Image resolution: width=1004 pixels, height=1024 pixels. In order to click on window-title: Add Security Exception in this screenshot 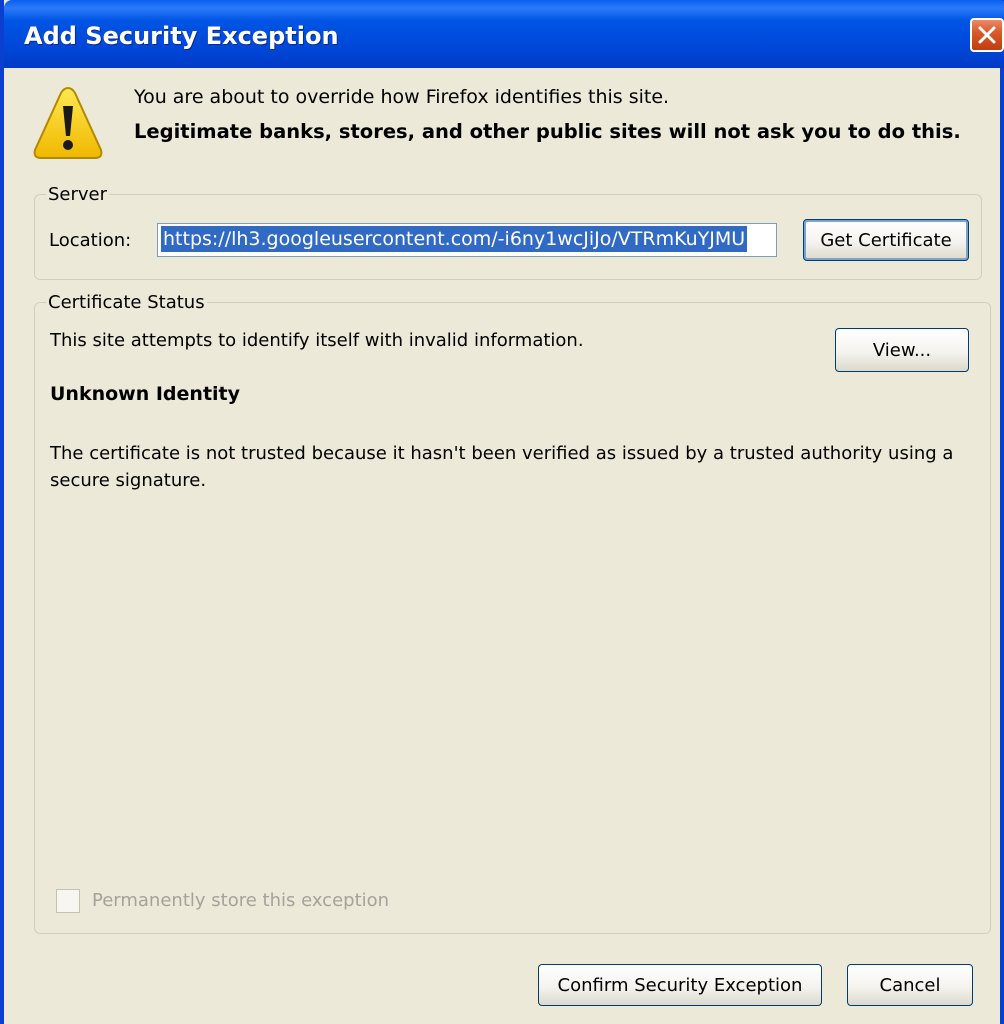, I will do `click(181, 36)`.